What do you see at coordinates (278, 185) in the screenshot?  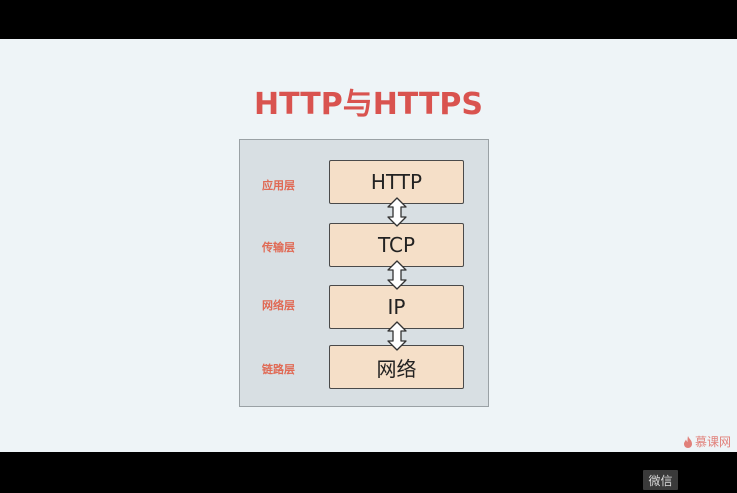 I see `layer-label-application: 应用层` at bounding box center [278, 185].